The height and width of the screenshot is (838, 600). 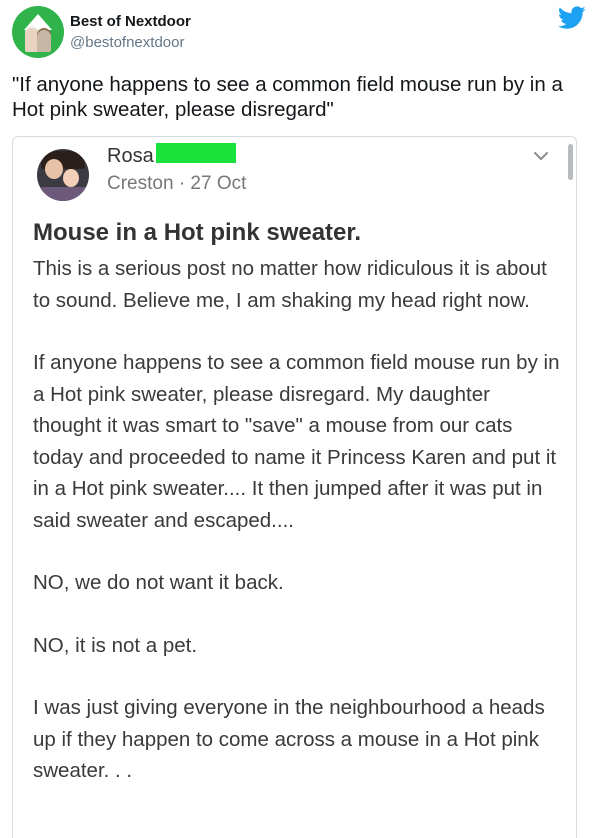 What do you see at coordinates (572, 18) in the screenshot?
I see `twitter-bird-icon` at bounding box center [572, 18].